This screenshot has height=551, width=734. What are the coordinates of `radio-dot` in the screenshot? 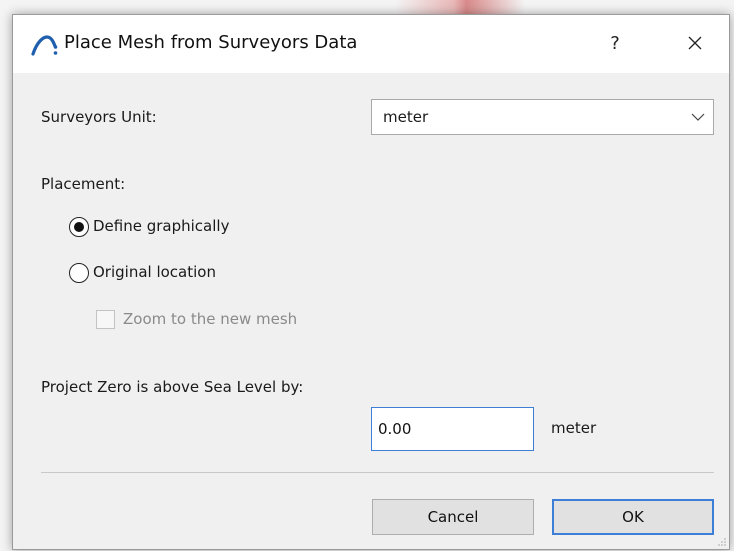 It's located at (78, 226).